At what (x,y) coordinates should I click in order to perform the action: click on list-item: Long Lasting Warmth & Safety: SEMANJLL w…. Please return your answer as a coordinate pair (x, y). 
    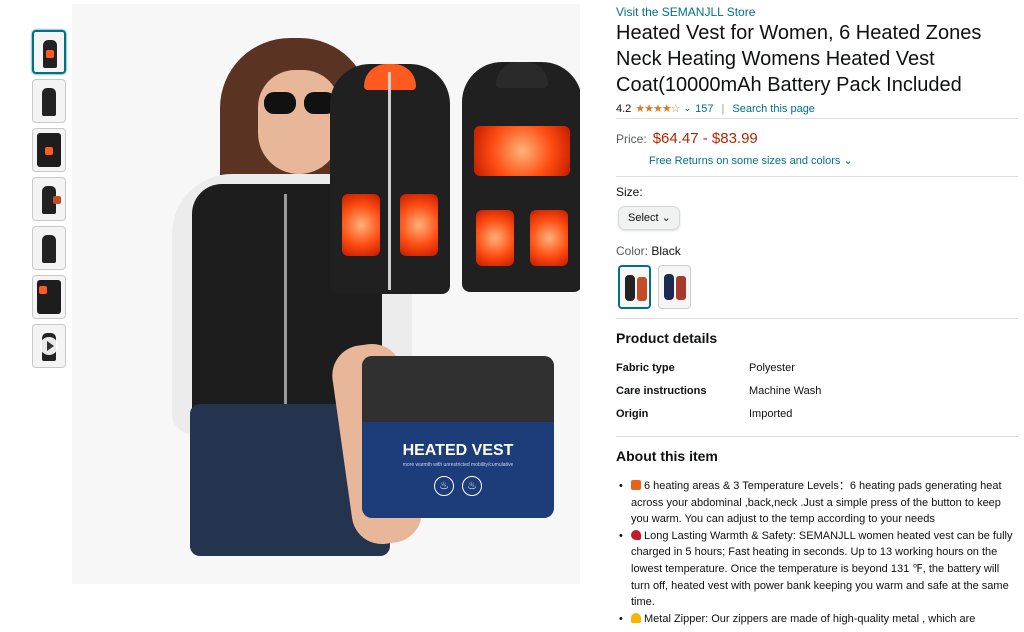
    Looking at the image, I should click on (816, 569).